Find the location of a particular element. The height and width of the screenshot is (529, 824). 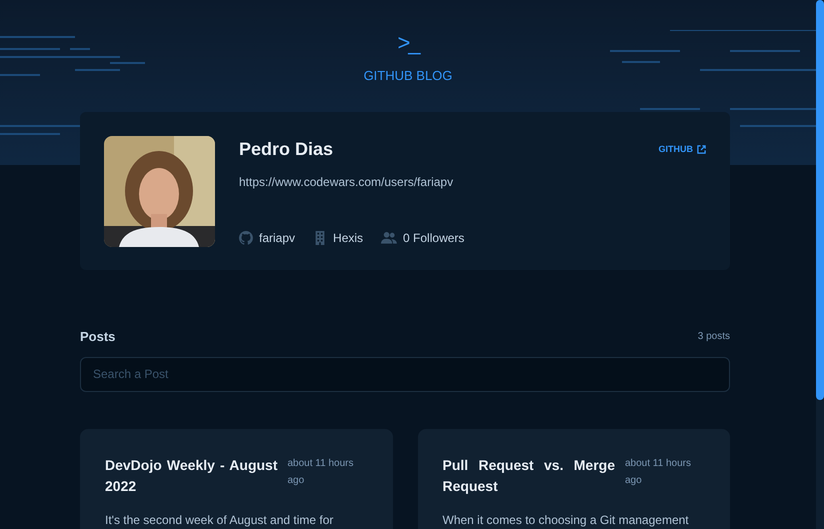

post-card: Pull Request vs. Merge Request about 11 hours ago When it comes to choosing a Git management is located at coordinates (574, 478).